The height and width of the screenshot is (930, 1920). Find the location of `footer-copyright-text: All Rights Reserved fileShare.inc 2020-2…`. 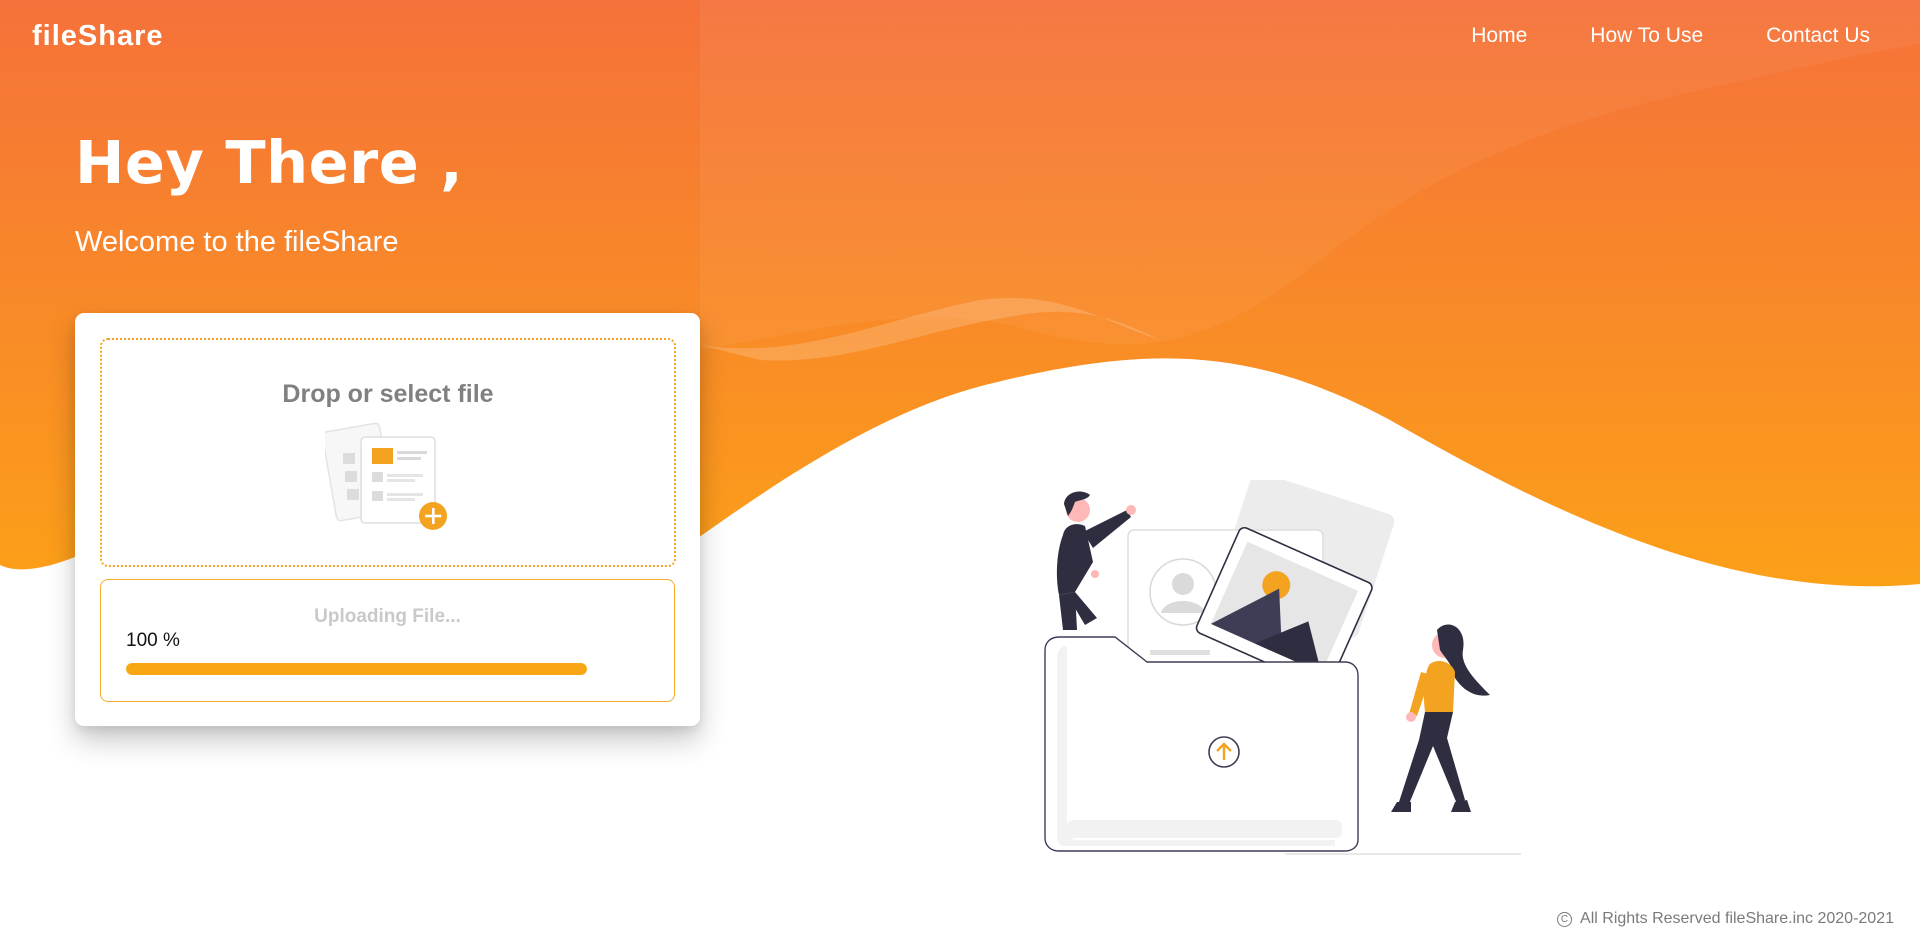

footer-copyright-text: All Rights Reserved fileShare.inc 2020-2… is located at coordinates (1737, 918).